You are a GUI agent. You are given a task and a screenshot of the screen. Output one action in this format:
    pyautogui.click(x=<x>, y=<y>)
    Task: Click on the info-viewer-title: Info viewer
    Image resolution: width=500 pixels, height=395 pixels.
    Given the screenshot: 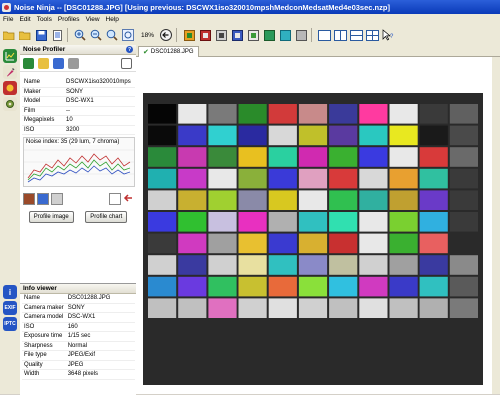 What is the action you would take?
    pyautogui.click(x=40, y=288)
    